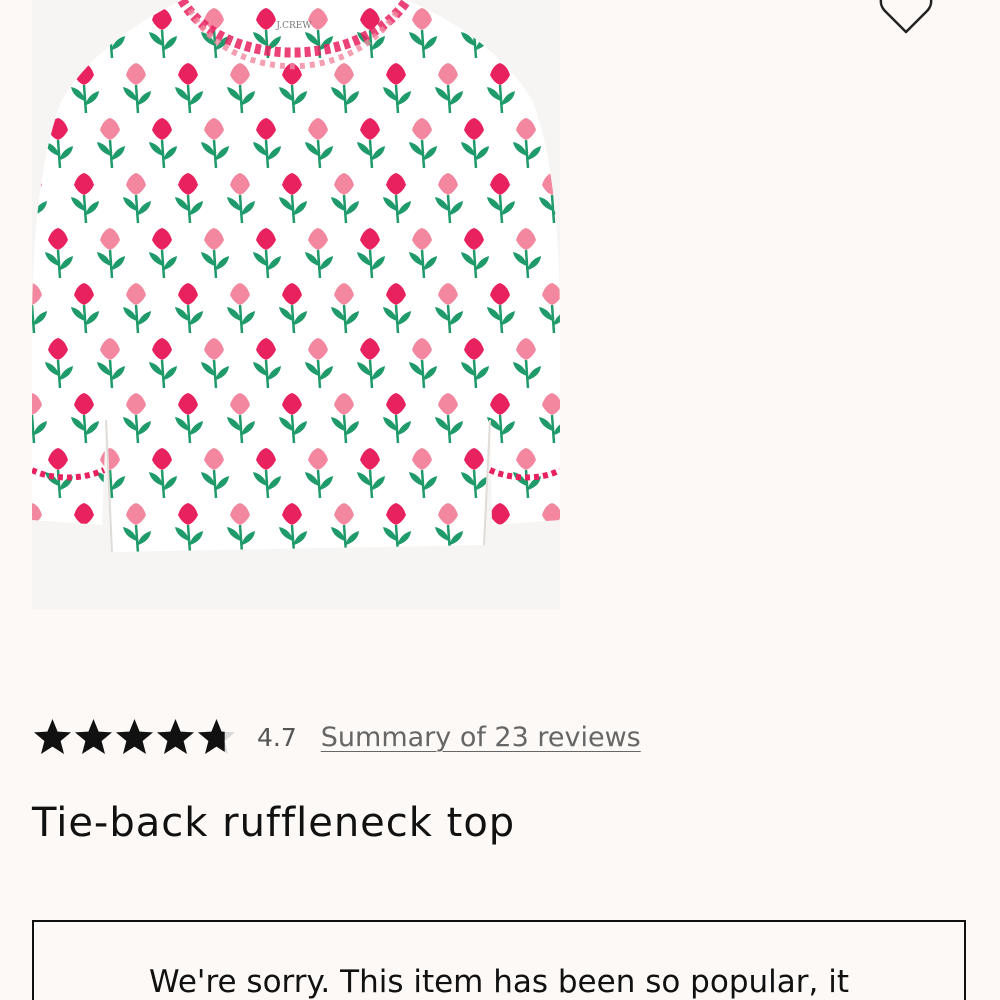 This screenshot has width=1000, height=1000. I want to click on star-rating, so click(134, 737).